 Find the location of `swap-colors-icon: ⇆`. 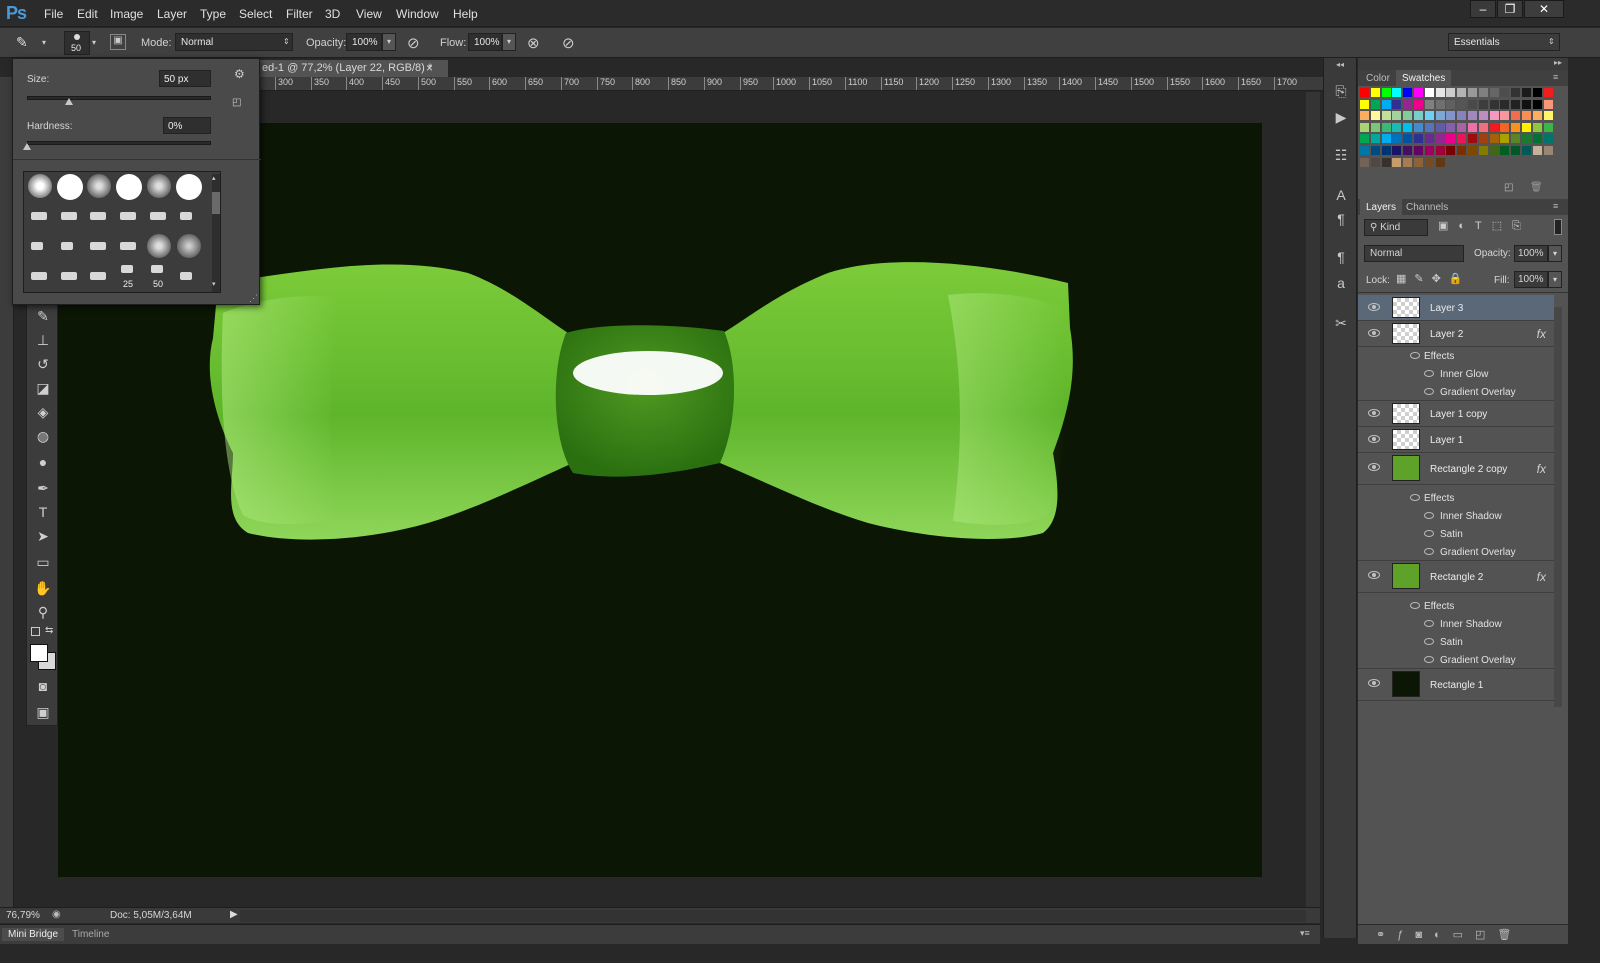

swap-colors-icon: ⇆ is located at coordinates (49, 630).